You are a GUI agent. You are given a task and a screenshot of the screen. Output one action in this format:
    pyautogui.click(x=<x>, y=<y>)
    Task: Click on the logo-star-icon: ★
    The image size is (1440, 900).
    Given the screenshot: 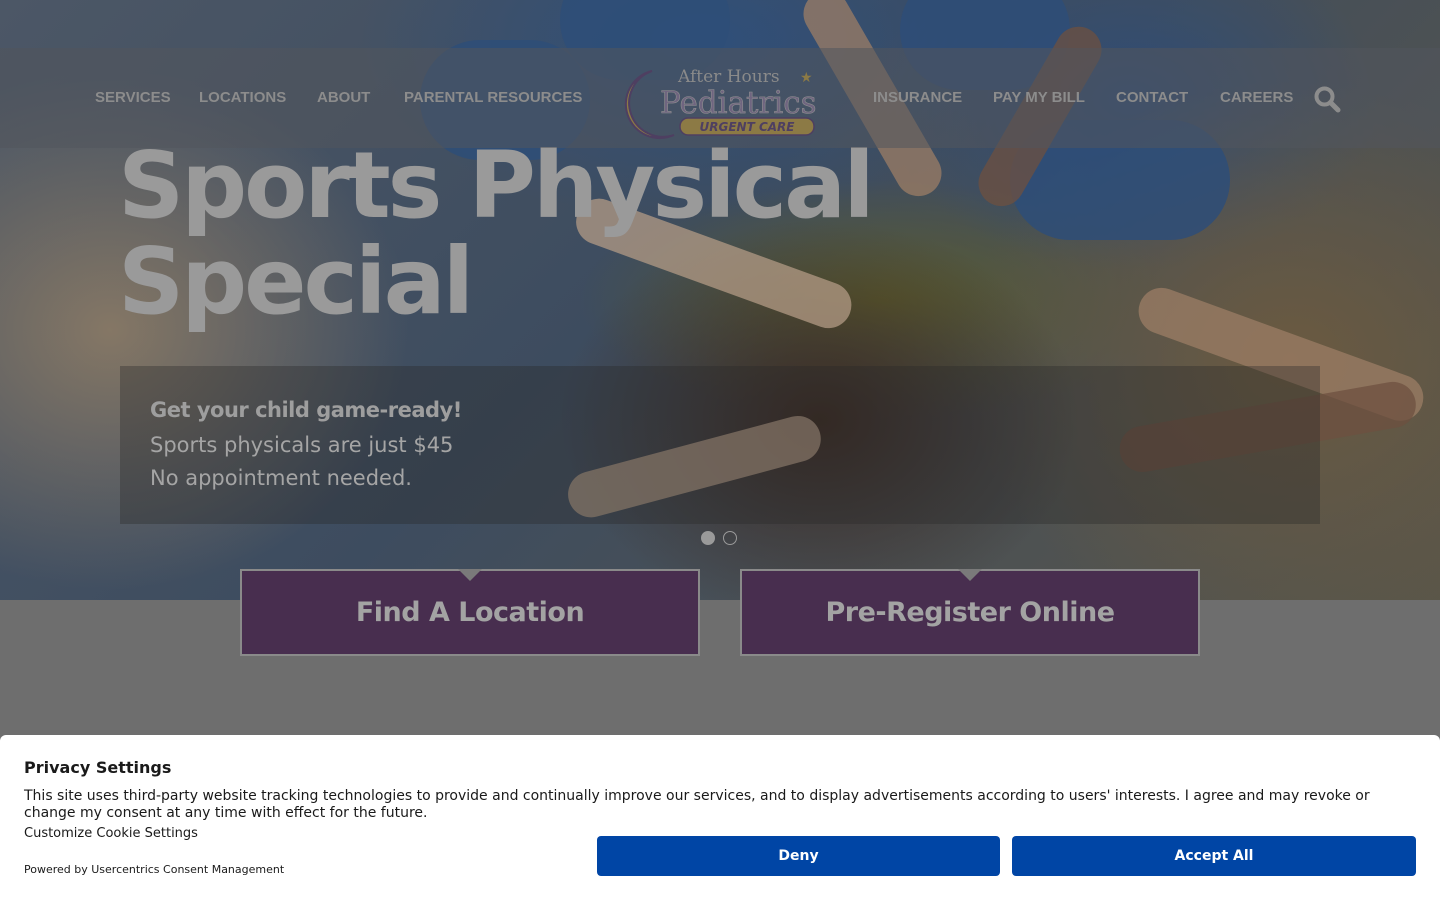 What is the action you would take?
    pyautogui.click(x=806, y=78)
    